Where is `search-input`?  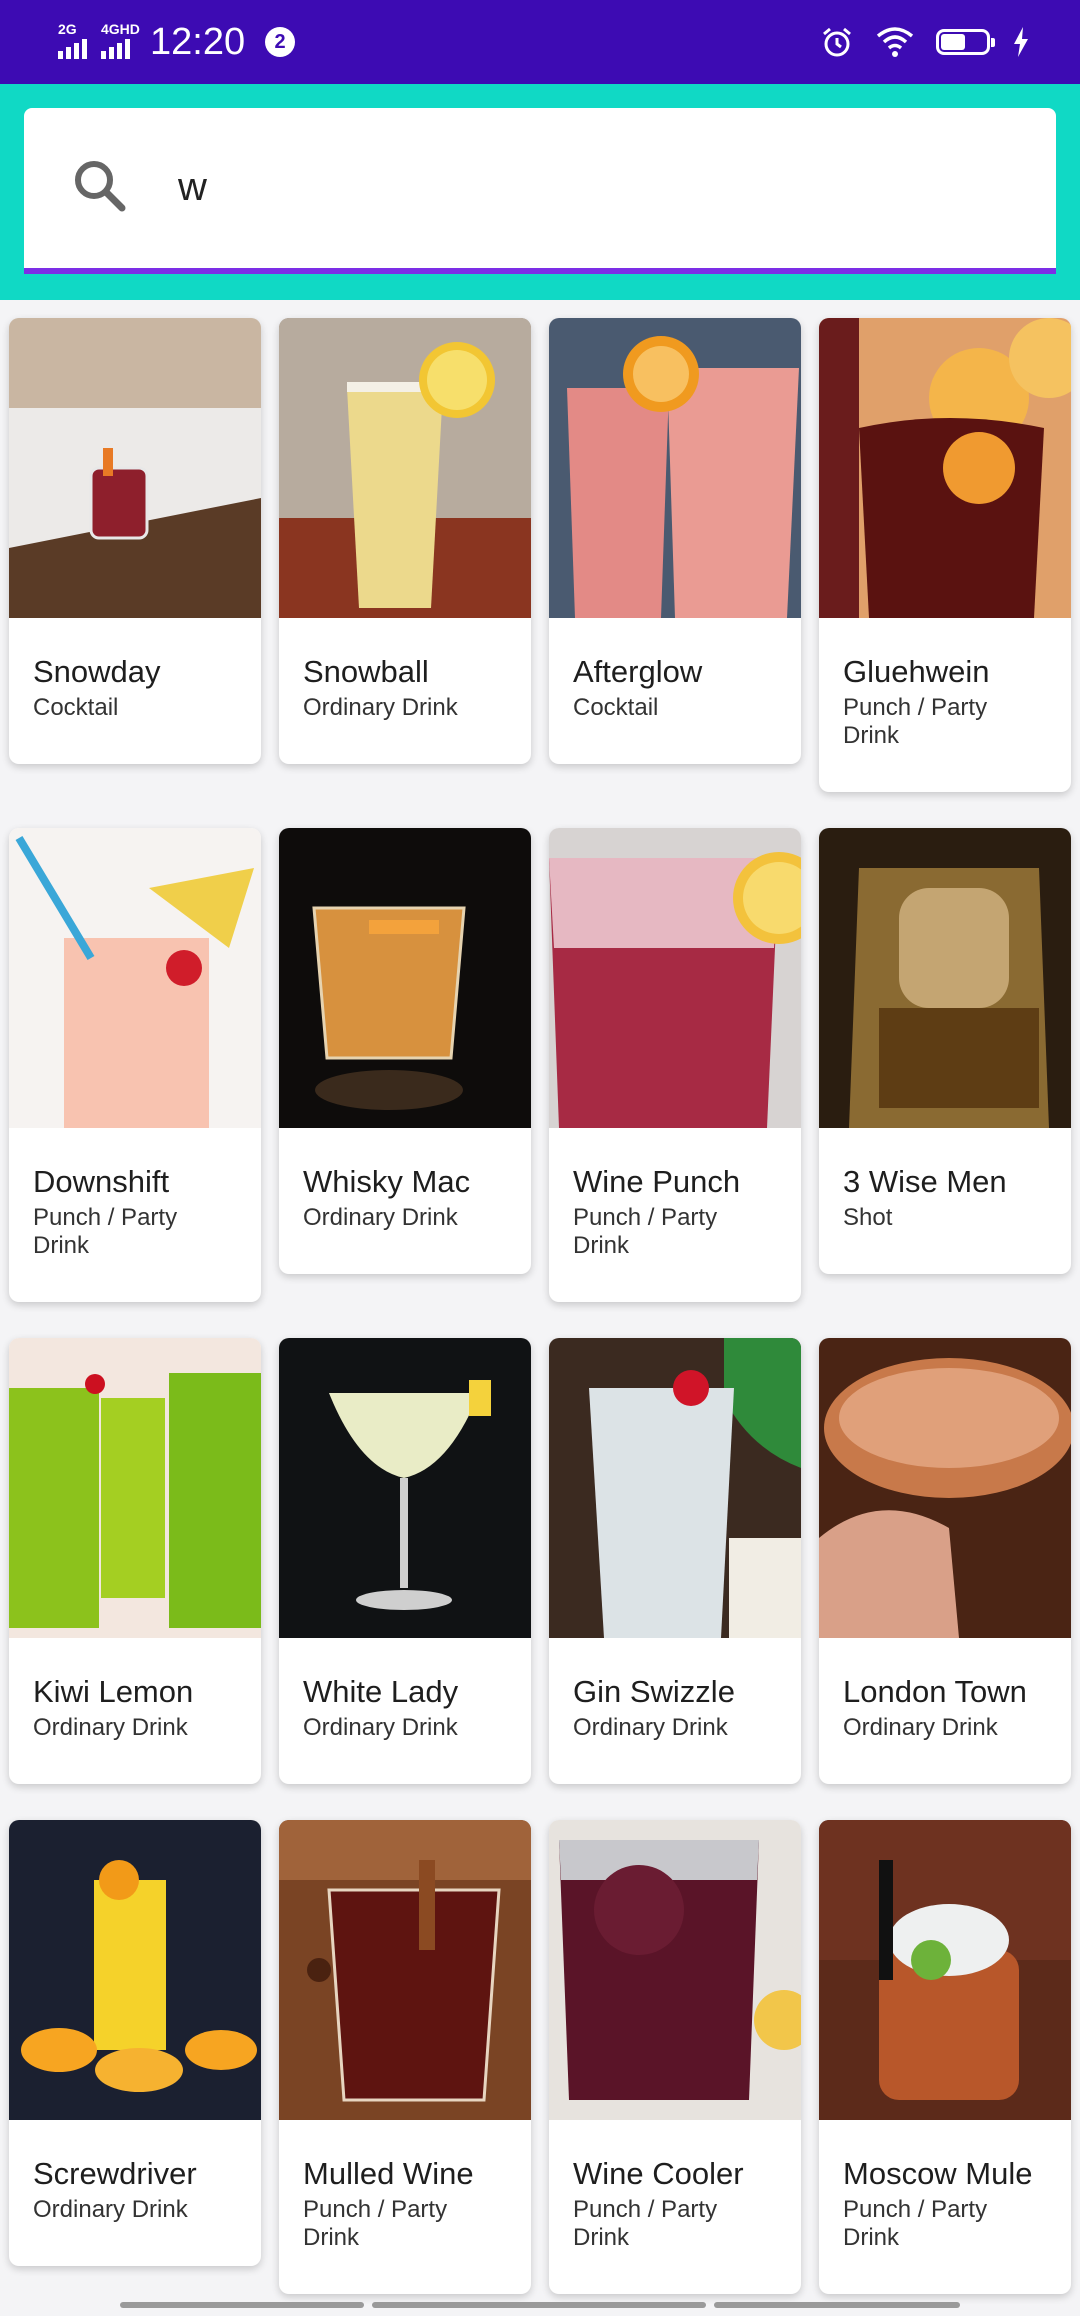 search-input is located at coordinates (588, 187).